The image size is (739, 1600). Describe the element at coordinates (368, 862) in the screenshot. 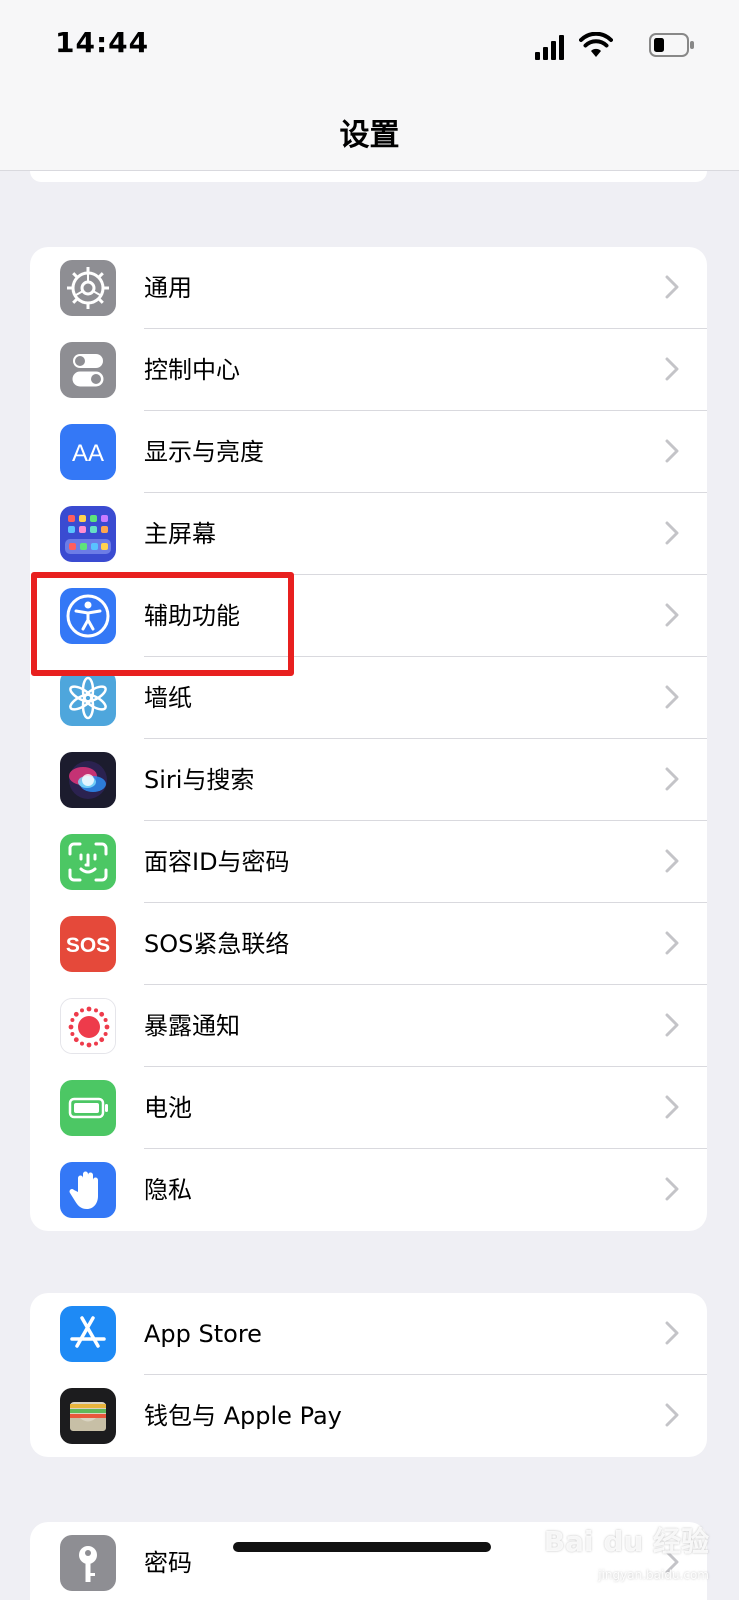

I see `settings-row-face-id-passcode: 面容ID与密码` at that location.